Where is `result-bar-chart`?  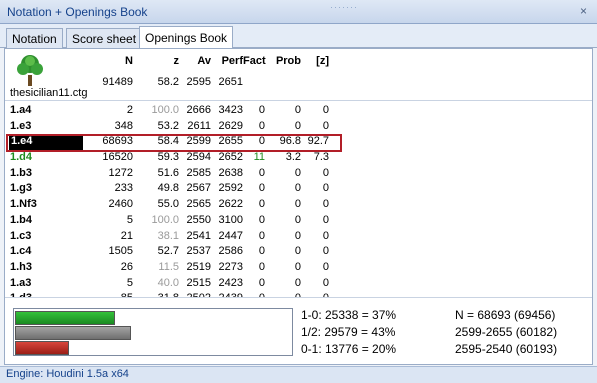
result-bar-chart is located at coordinates (153, 332).